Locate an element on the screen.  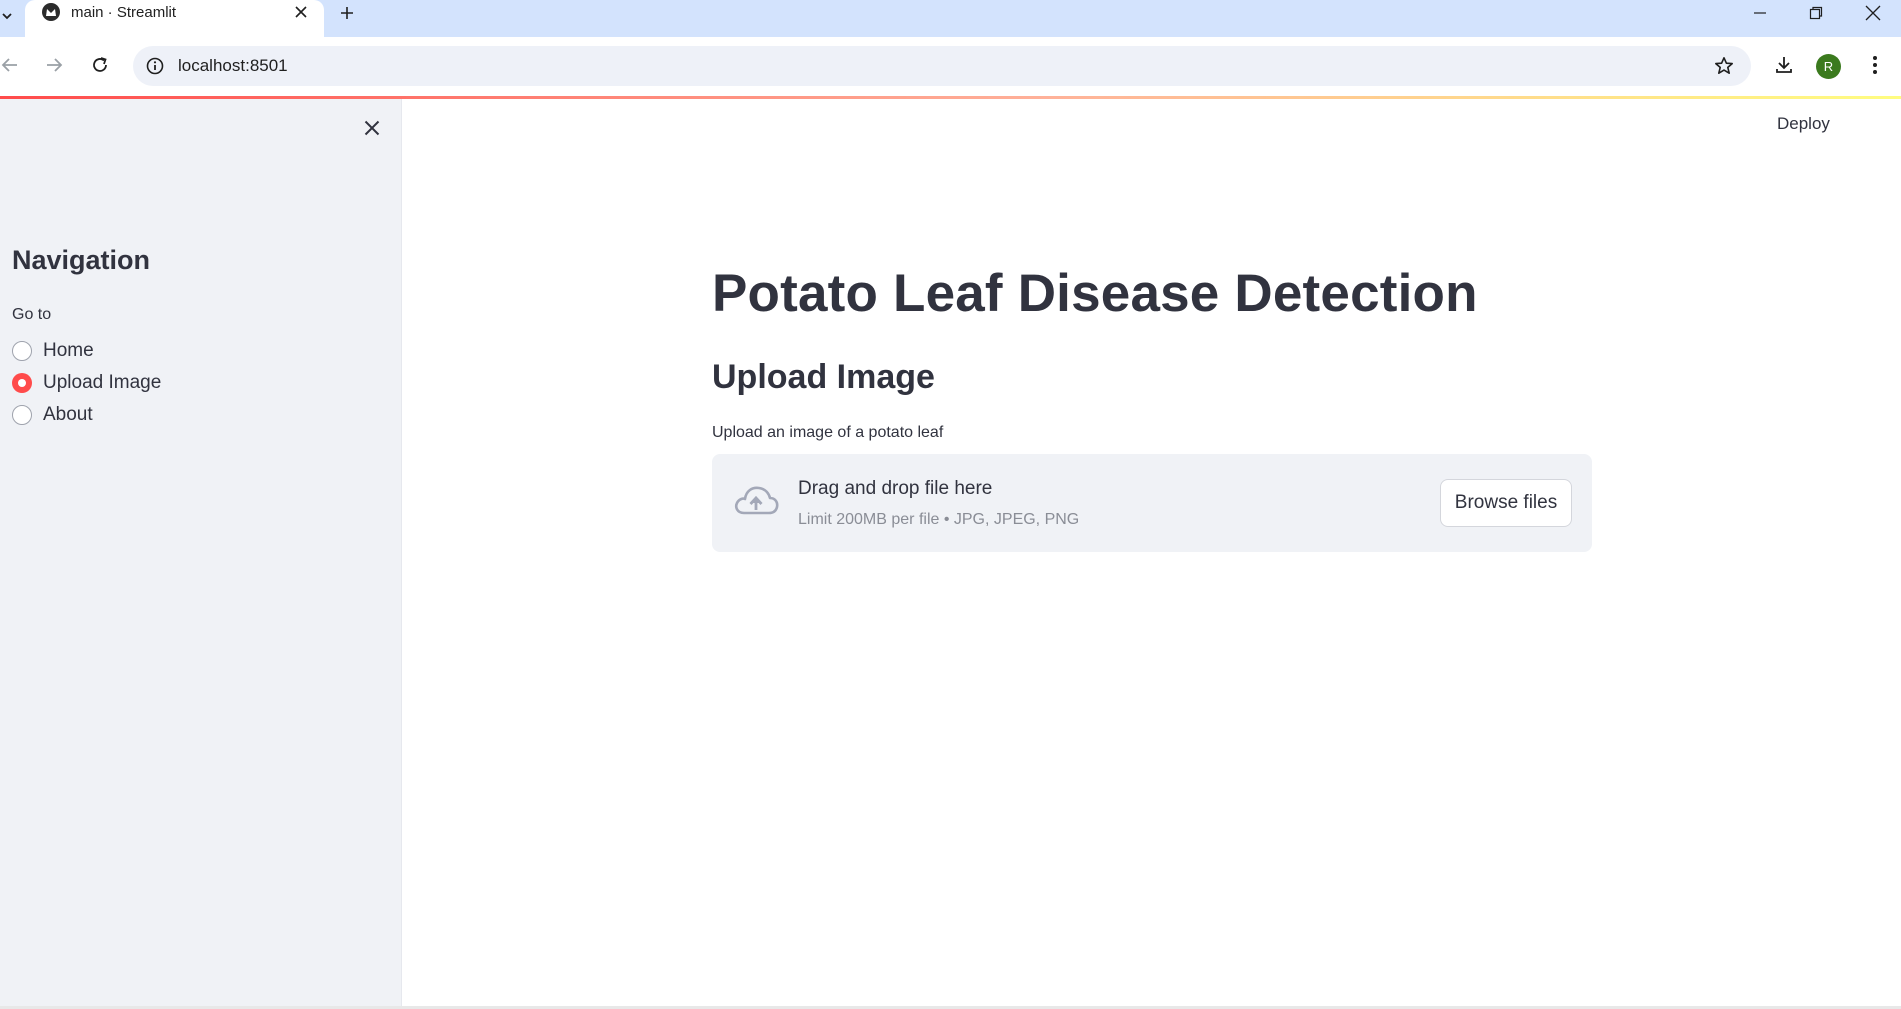
profile-avatar: R is located at coordinates (1828, 66).